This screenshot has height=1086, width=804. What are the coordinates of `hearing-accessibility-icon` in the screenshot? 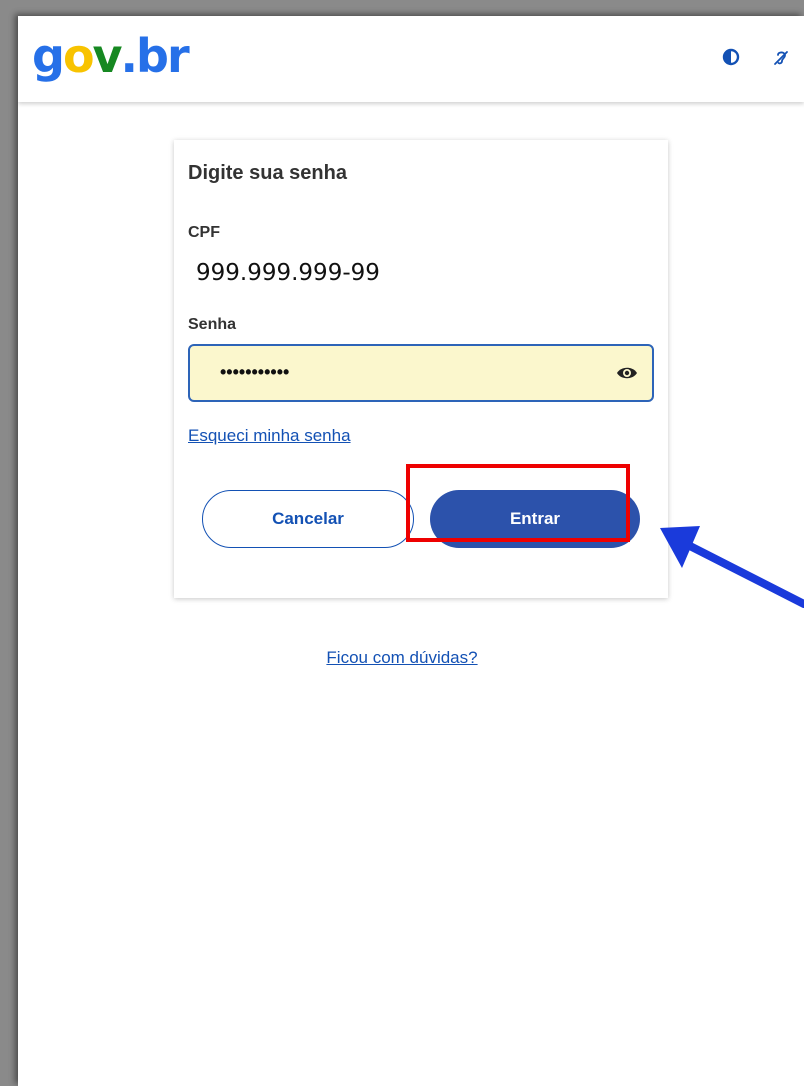 It's located at (781, 59).